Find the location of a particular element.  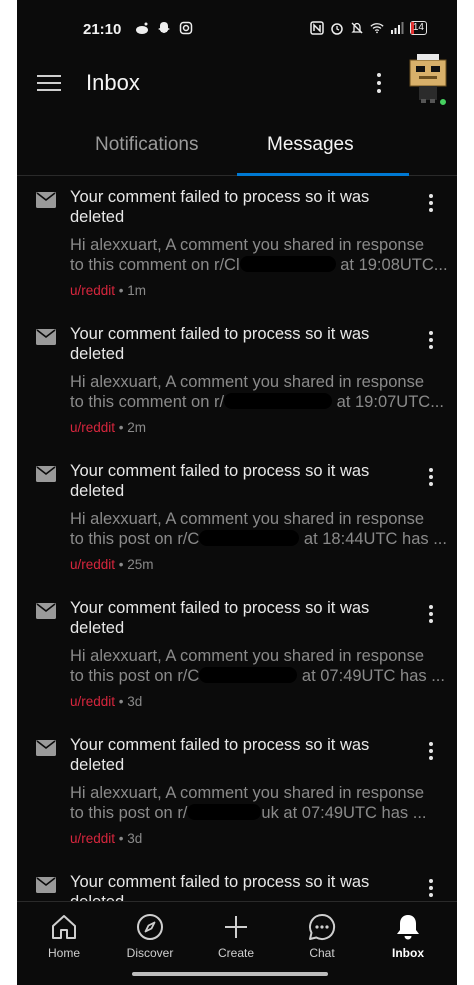

nav-discover: Discover is located at coordinates (150, 936).